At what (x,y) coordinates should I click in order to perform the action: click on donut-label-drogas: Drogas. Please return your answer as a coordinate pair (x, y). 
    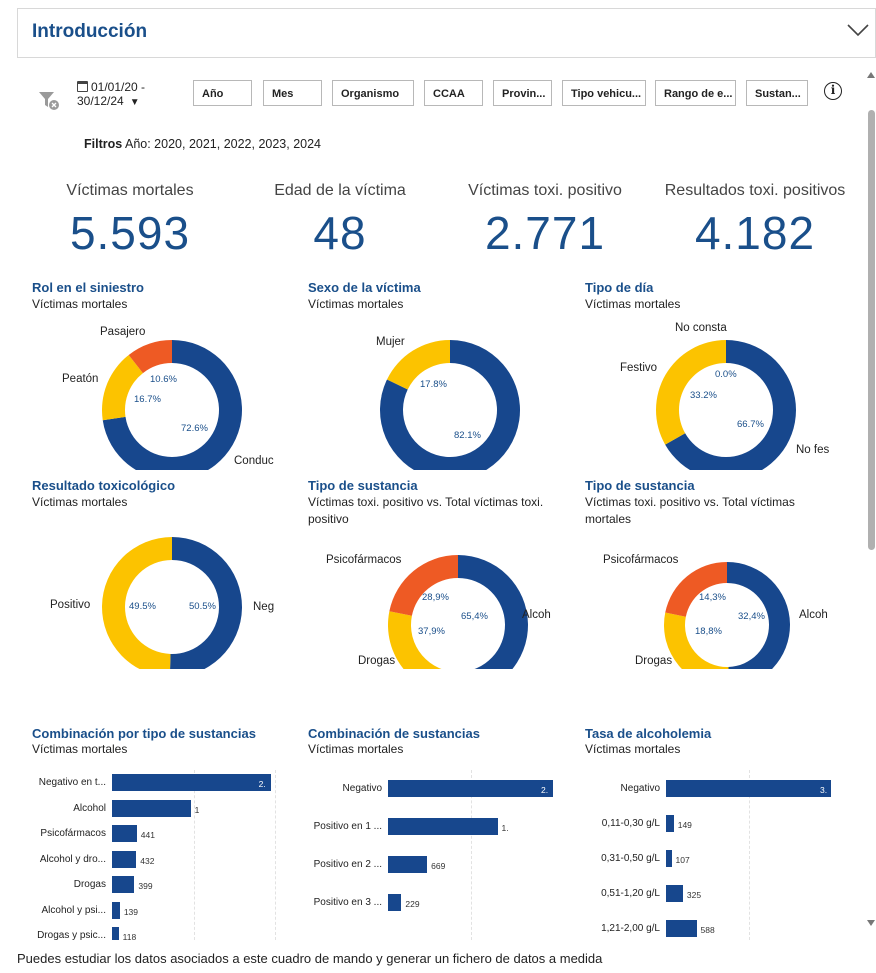
    Looking at the image, I should click on (654, 661).